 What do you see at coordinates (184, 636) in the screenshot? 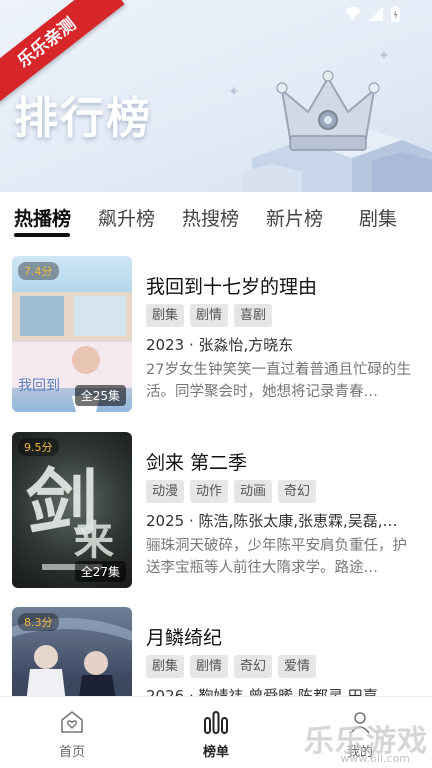
I see `item-title: 月鳞绮纪` at bounding box center [184, 636].